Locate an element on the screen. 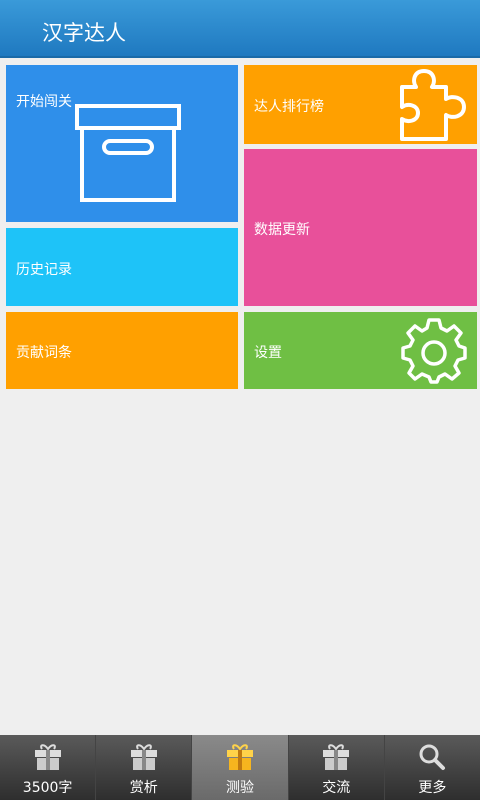 This screenshot has height=800, width=480. app-title: 汉字达人 is located at coordinates (84, 33).